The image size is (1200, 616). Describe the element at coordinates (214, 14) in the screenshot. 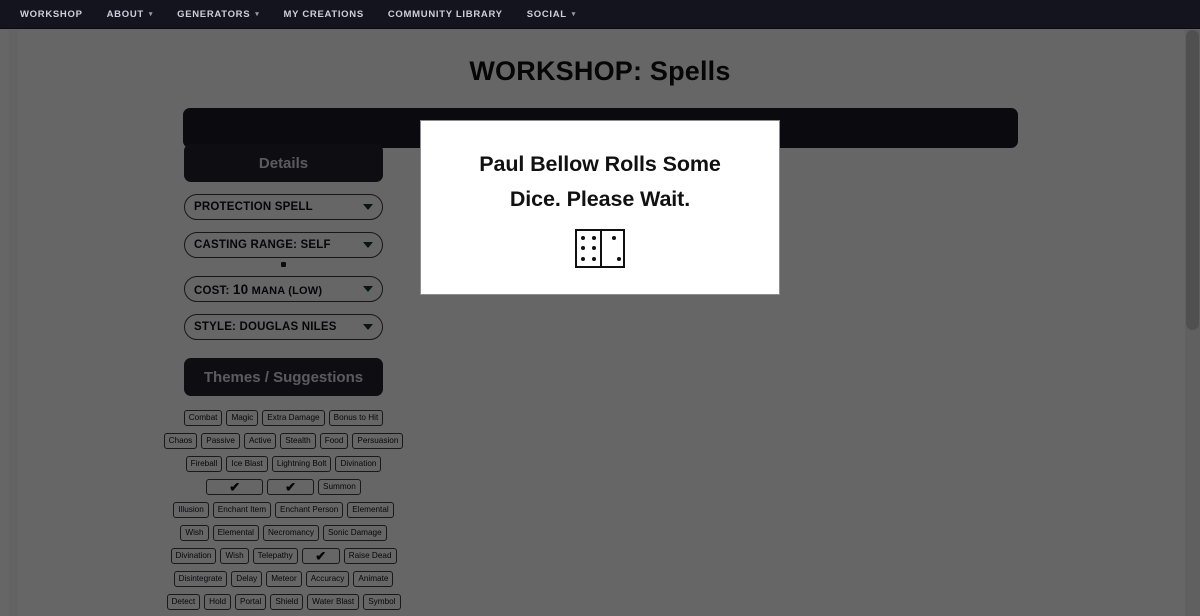

I see `nav-item-label: GENERATORS` at that location.